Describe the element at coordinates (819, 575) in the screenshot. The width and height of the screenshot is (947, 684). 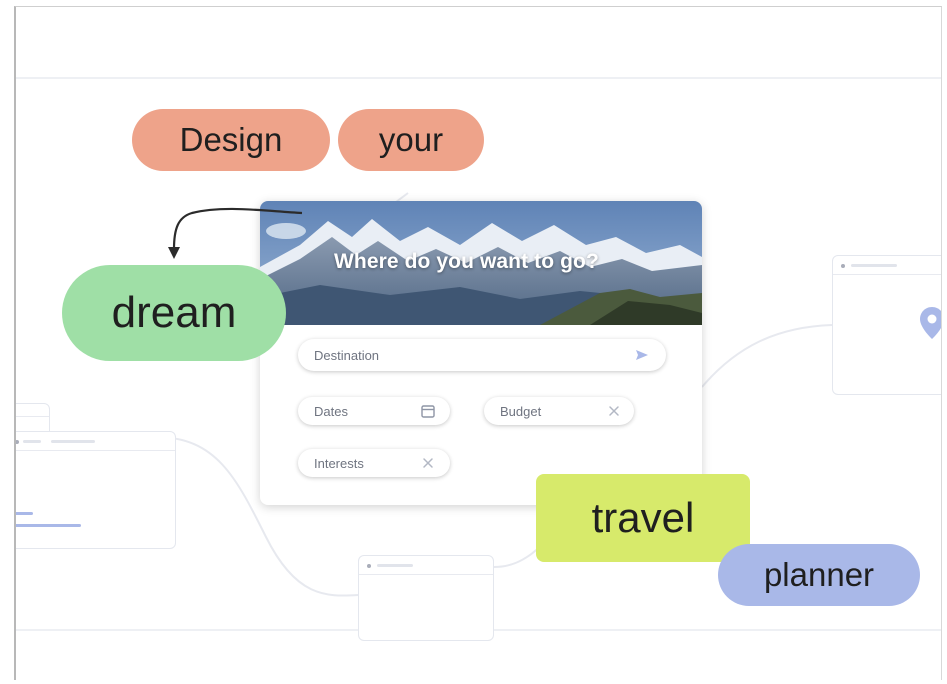
I see `pill-planner: planner` at that location.